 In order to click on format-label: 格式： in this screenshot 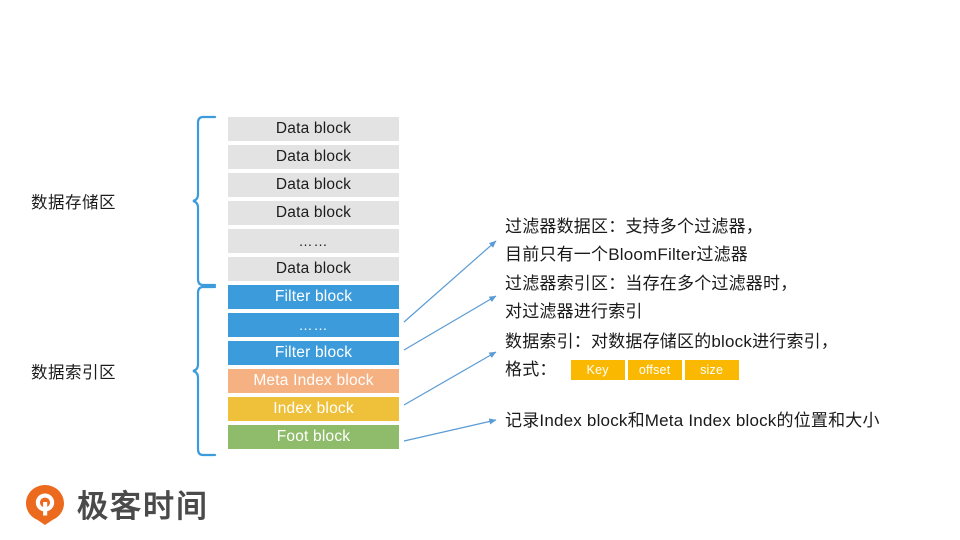, I will do `click(531, 369)`.